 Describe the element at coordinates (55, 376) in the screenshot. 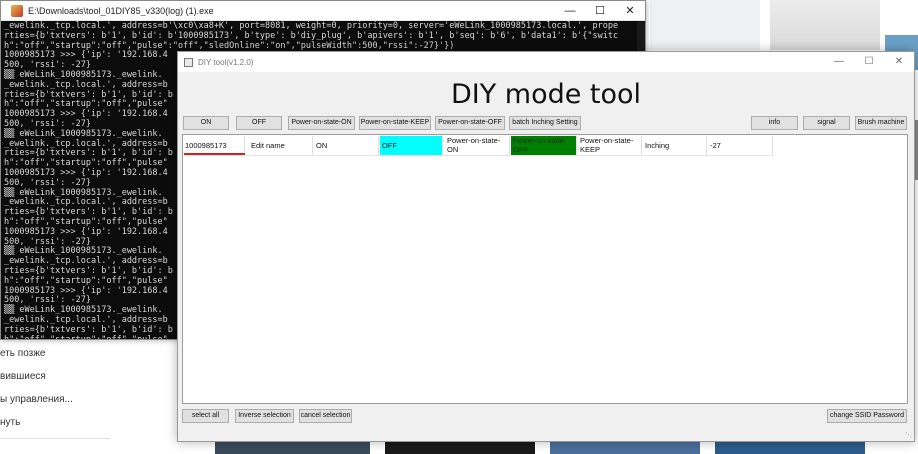

I see `background-link: вившиеся` at that location.